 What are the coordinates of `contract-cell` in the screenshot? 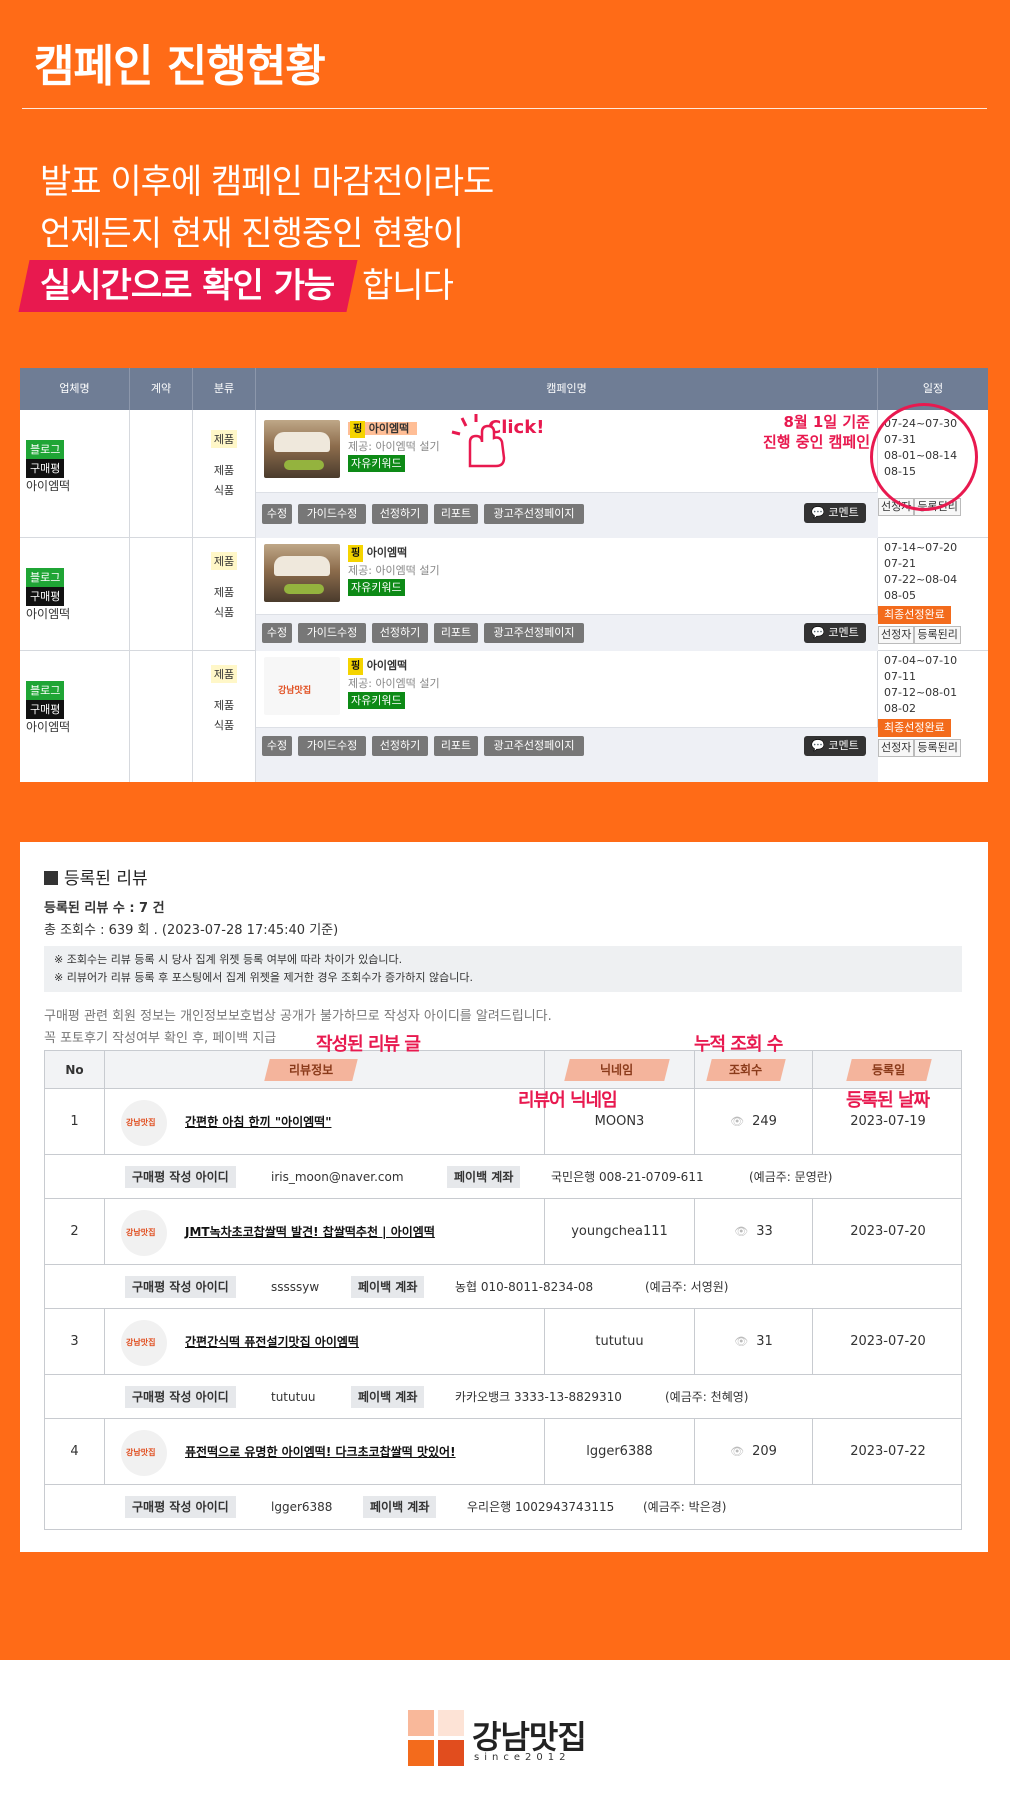 It's located at (161, 716).